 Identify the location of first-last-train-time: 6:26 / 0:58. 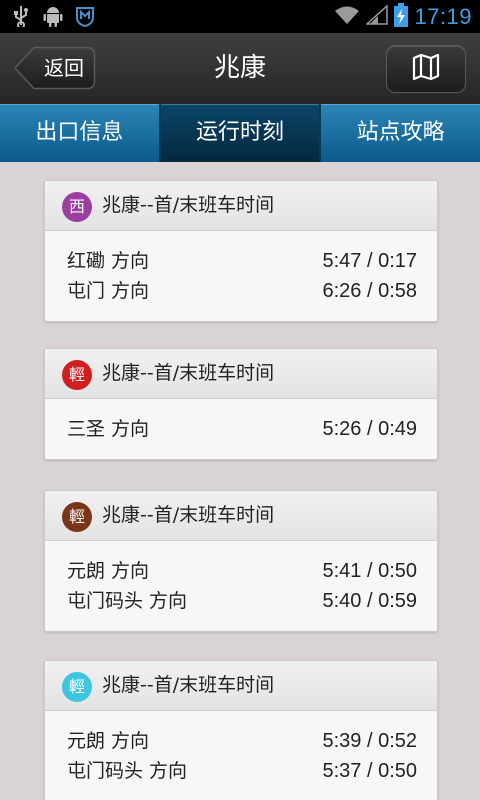
(369, 291).